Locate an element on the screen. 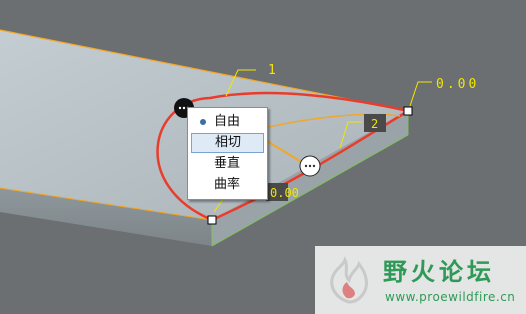  flame-logo-icon is located at coordinates (349, 280).